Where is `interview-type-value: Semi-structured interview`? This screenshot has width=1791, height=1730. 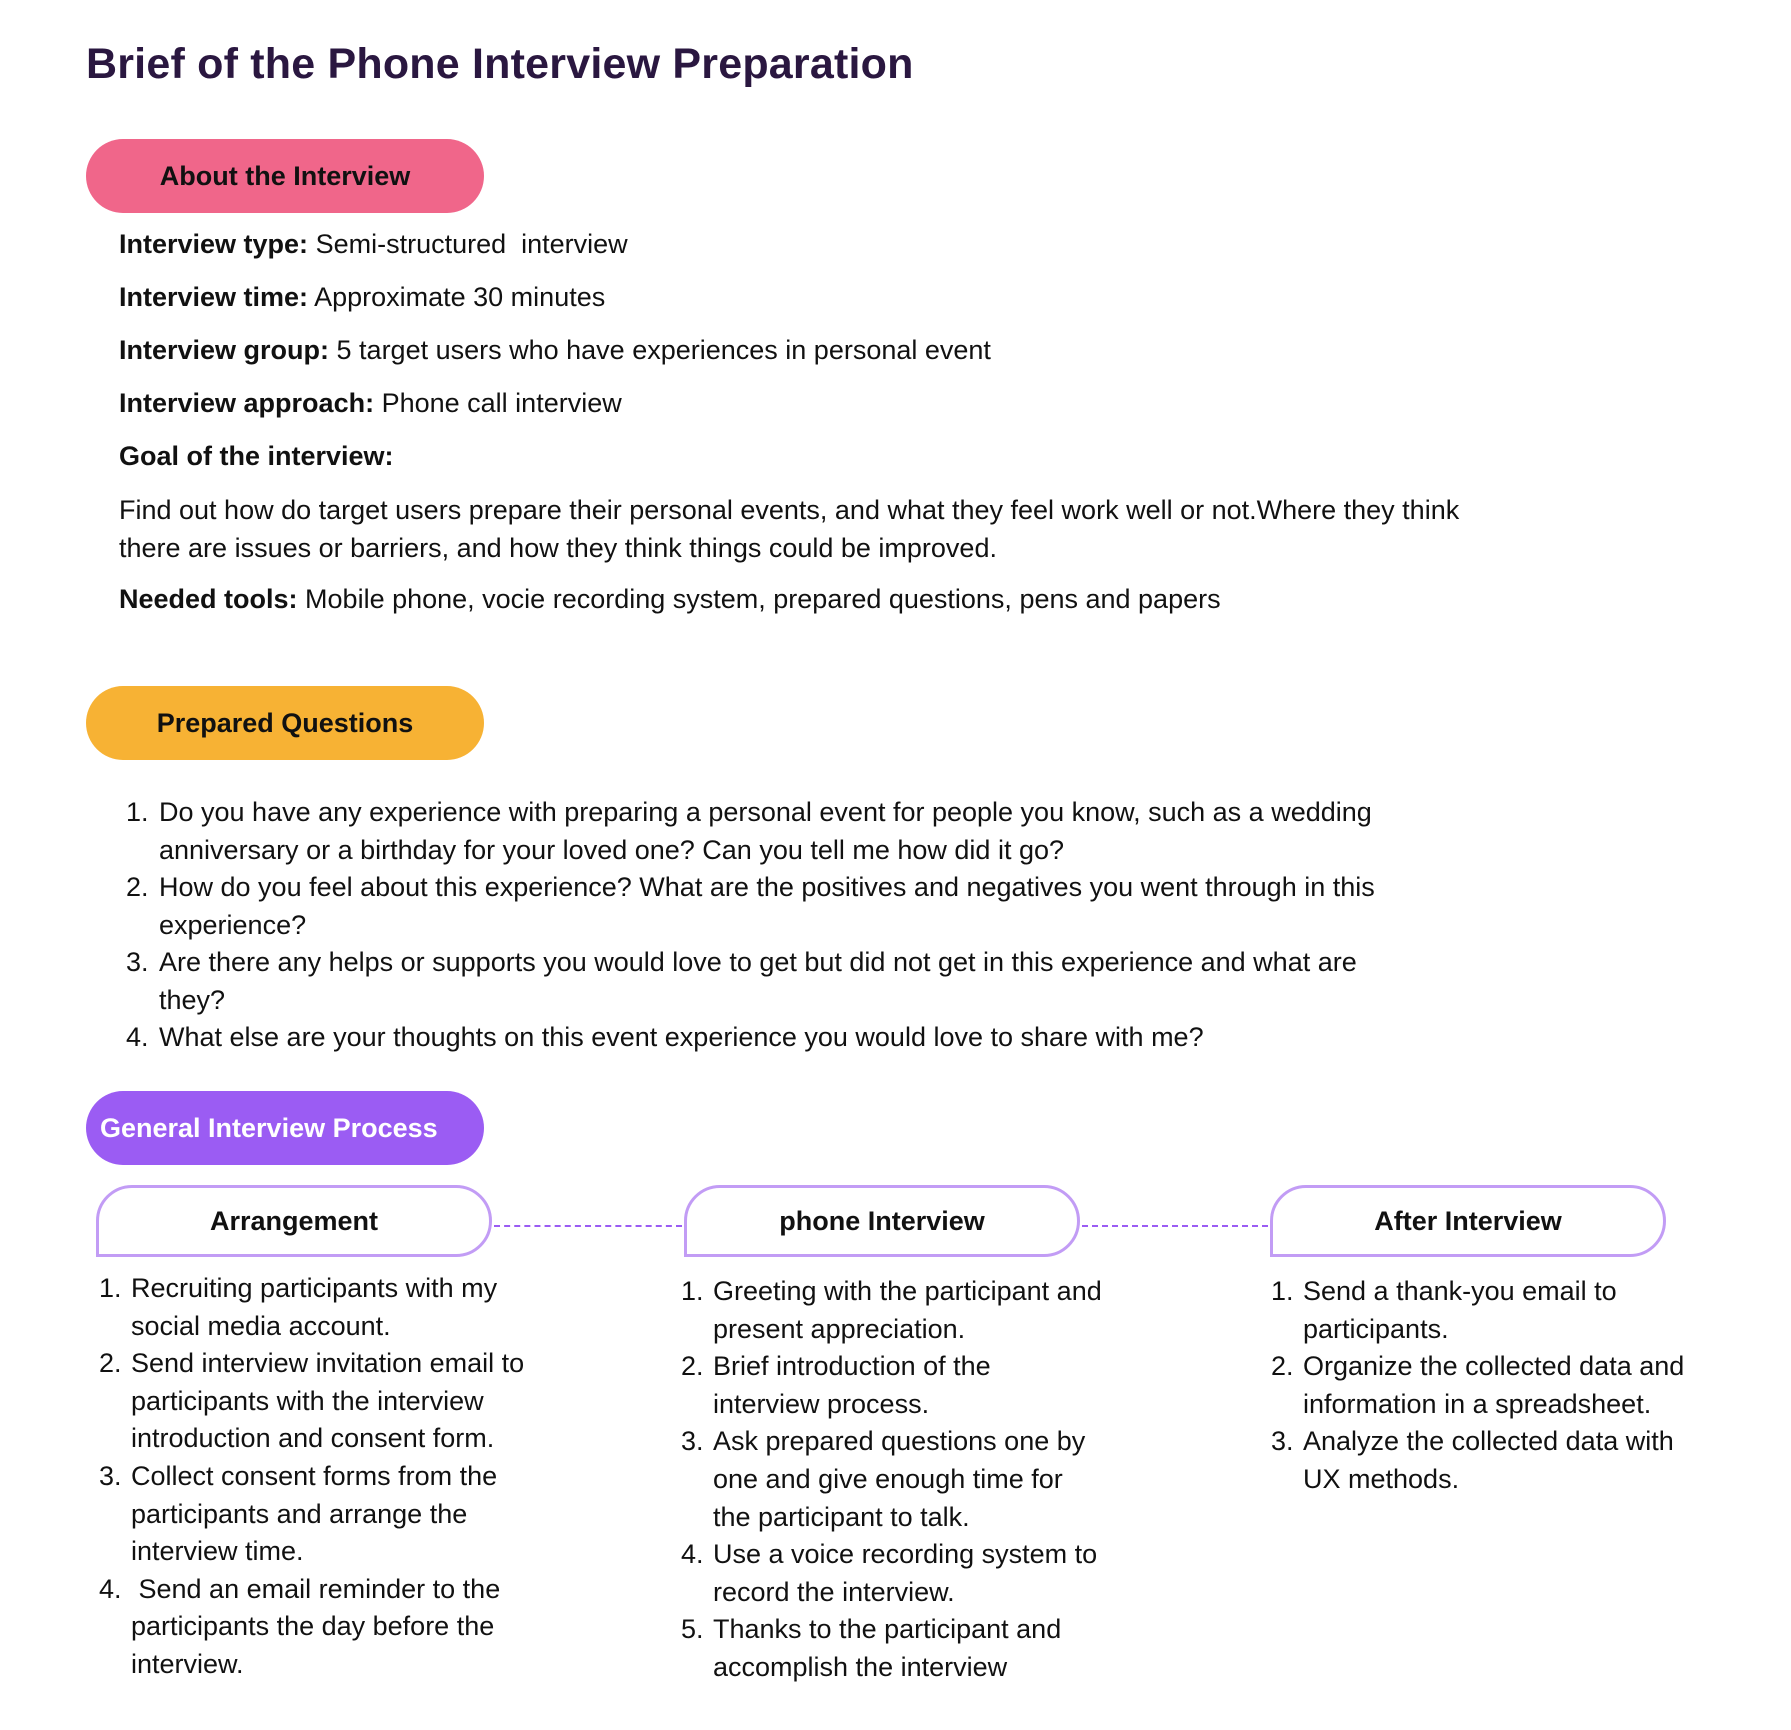
interview-type-value: Semi-structured interview is located at coordinates (471, 244).